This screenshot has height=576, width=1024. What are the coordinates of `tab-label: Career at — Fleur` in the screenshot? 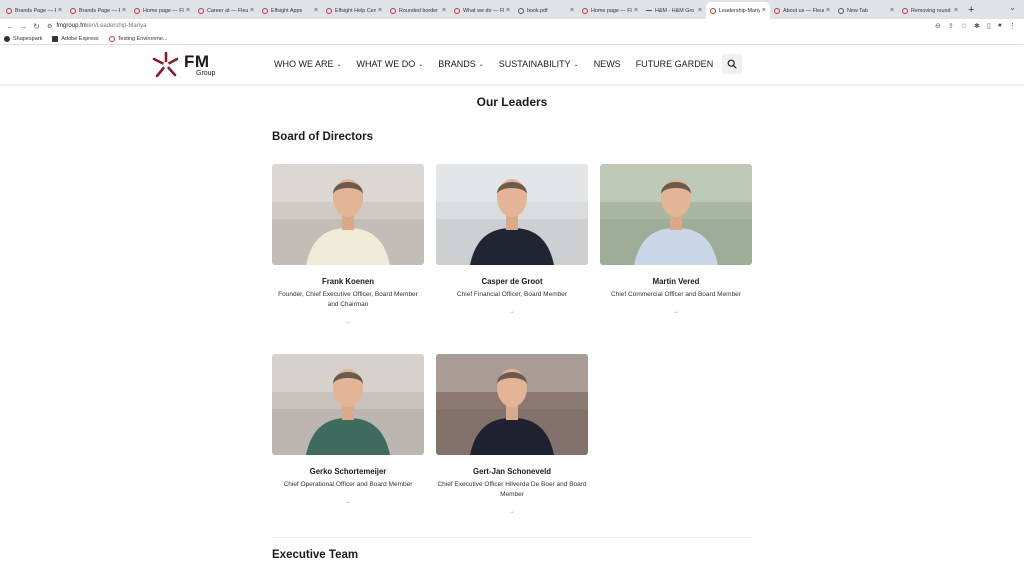 It's located at (227, 10).